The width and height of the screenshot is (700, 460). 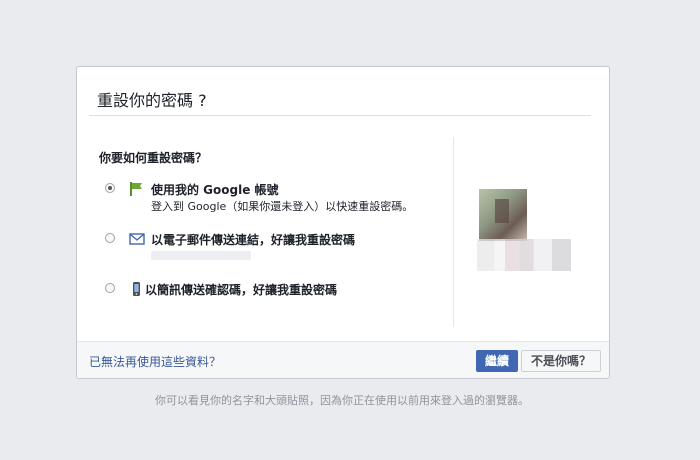 What do you see at coordinates (241, 290) in the screenshot?
I see `option-sms-label: 以簡訊傳送確認碼，好讓我重設密碼` at bounding box center [241, 290].